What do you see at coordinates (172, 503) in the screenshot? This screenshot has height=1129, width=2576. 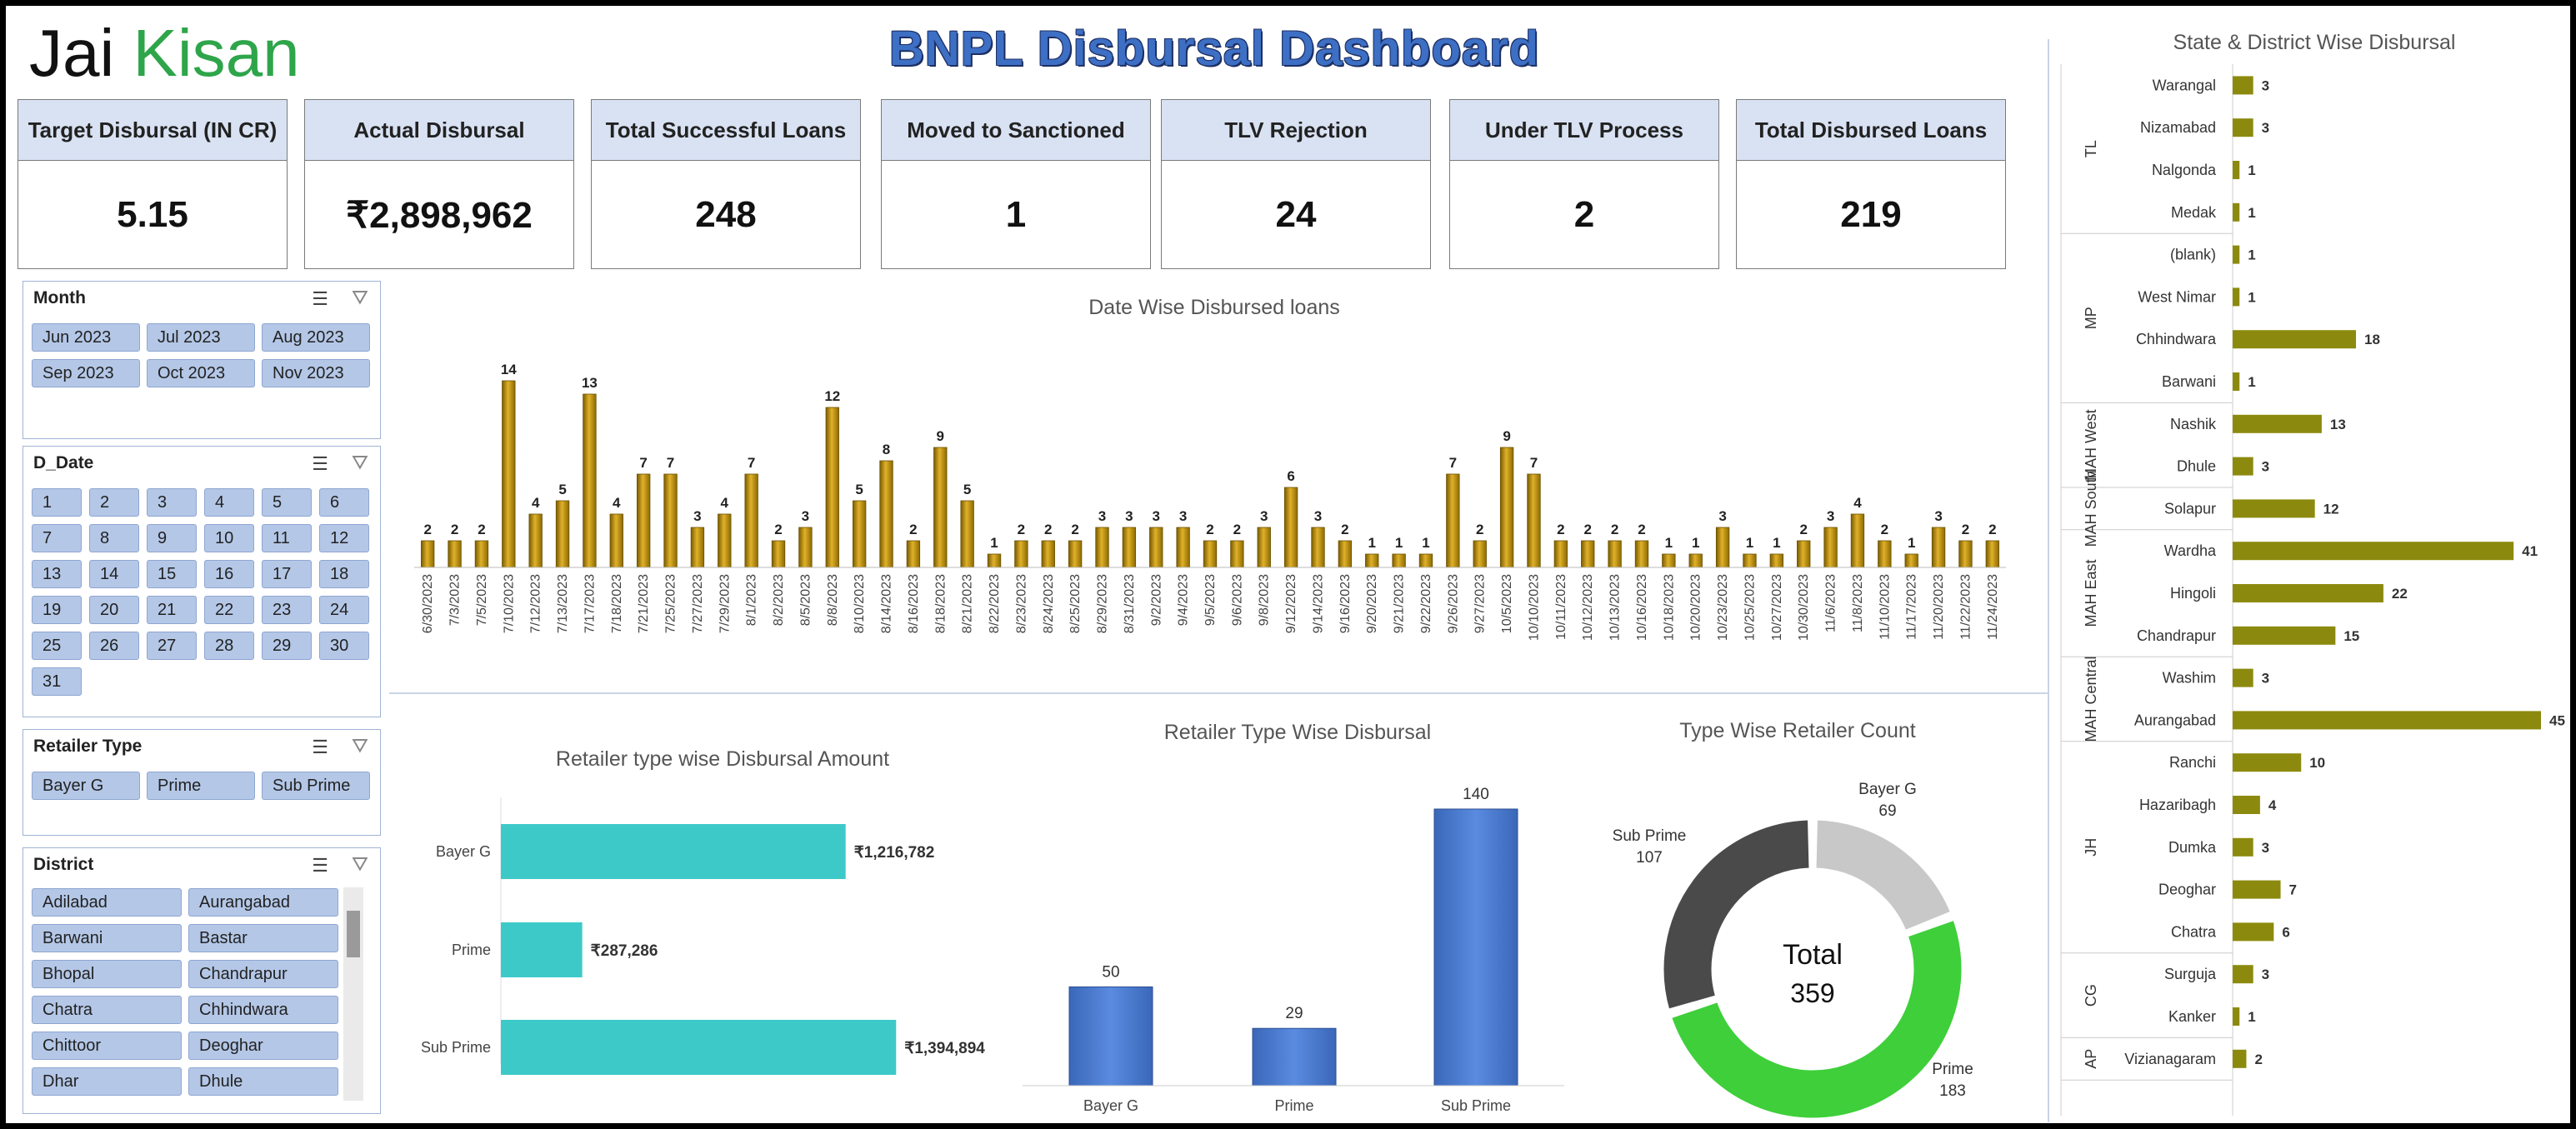 I see `d-date-slicer-item: 3` at bounding box center [172, 503].